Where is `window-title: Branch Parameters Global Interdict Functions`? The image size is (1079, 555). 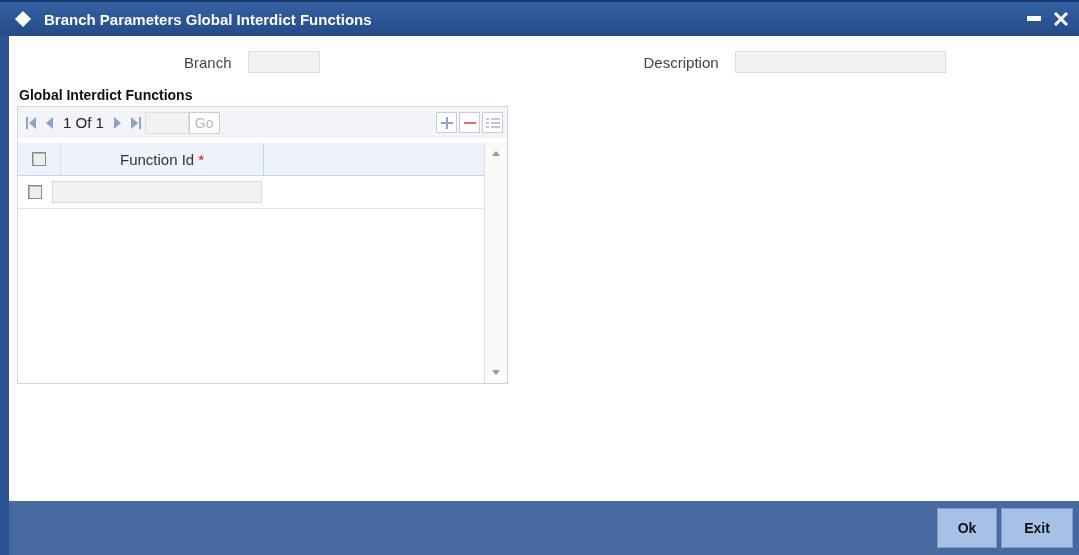 window-title: Branch Parameters Global Interdict Functions is located at coordinates (208, 19).